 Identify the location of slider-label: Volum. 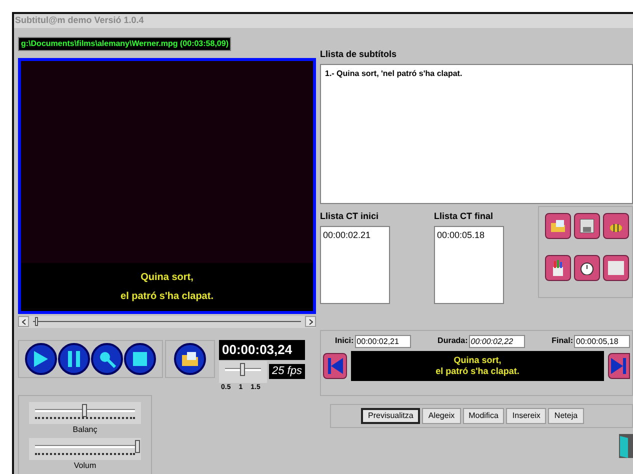
(85, 466).